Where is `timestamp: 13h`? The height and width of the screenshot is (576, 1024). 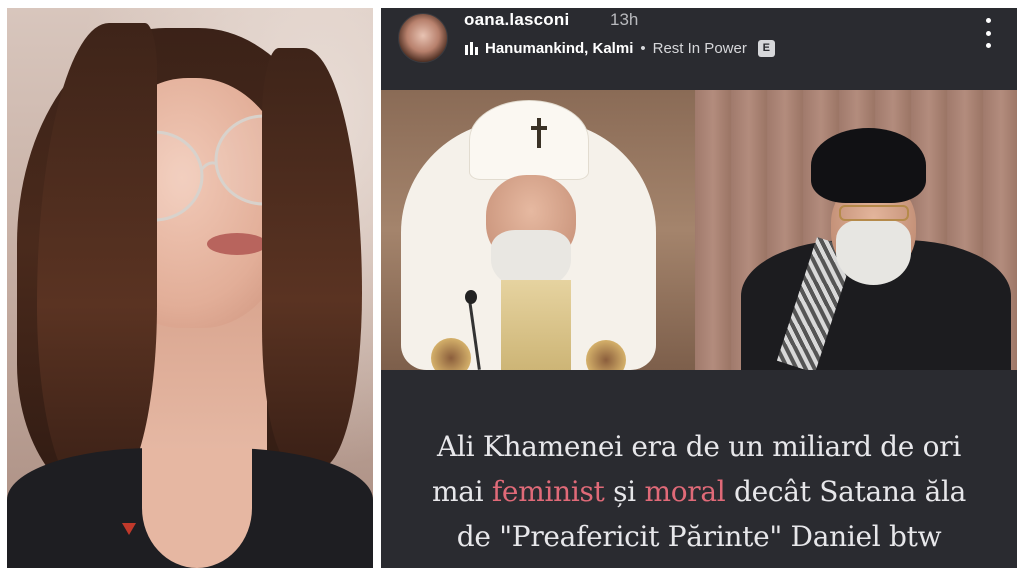 timestamp: 13h is located at coordinates (624, 19).